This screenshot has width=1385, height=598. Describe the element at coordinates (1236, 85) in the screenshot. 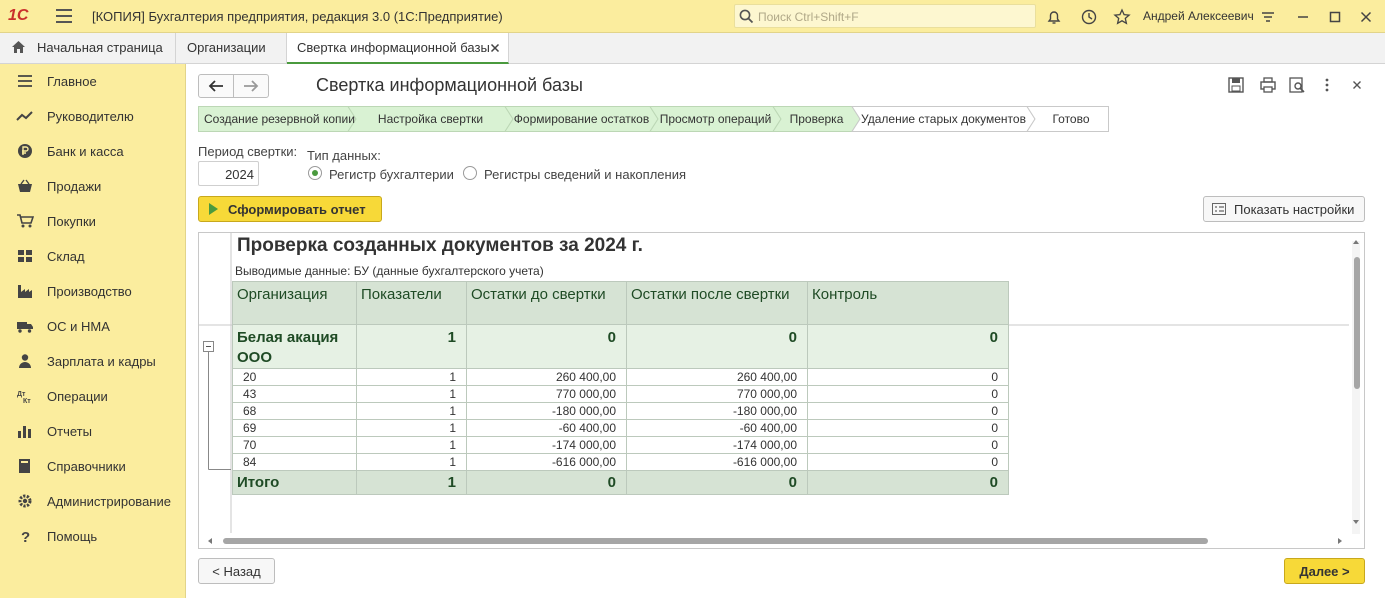

I see `save-icon` at that location.